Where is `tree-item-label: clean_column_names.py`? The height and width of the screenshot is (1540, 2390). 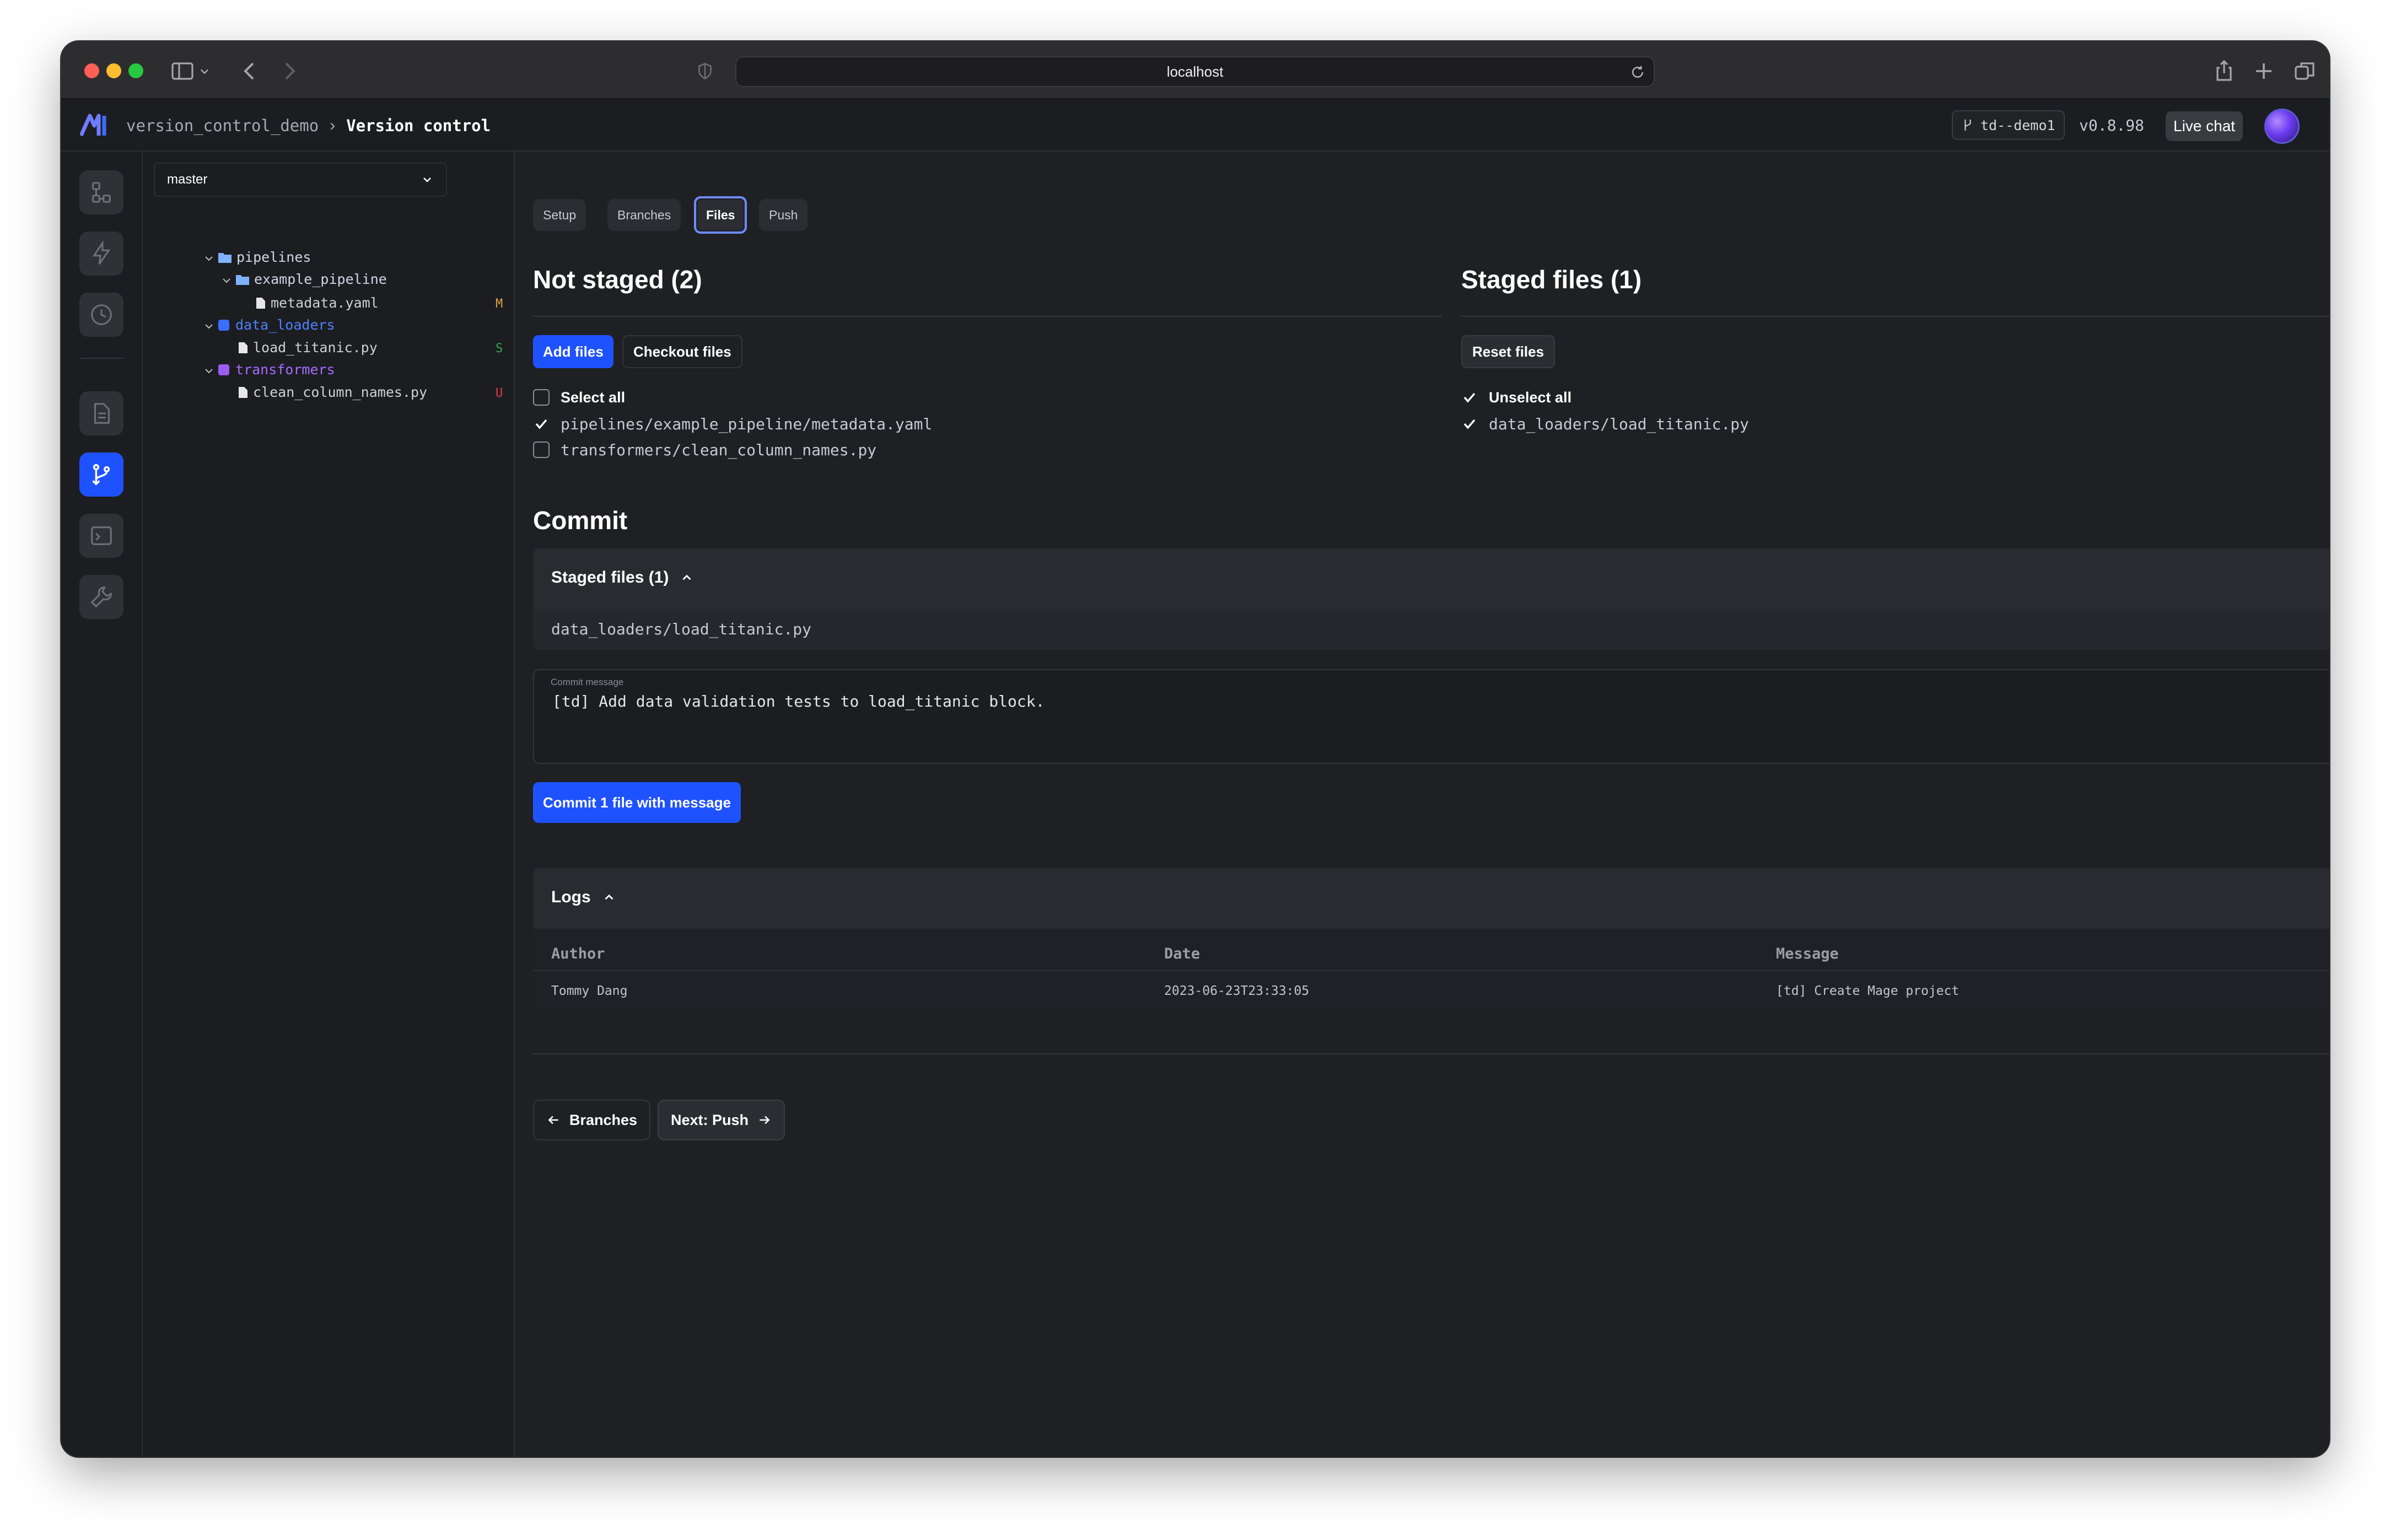
tree-item-label: clean_column_names.py is located at coordinates (340, 392).